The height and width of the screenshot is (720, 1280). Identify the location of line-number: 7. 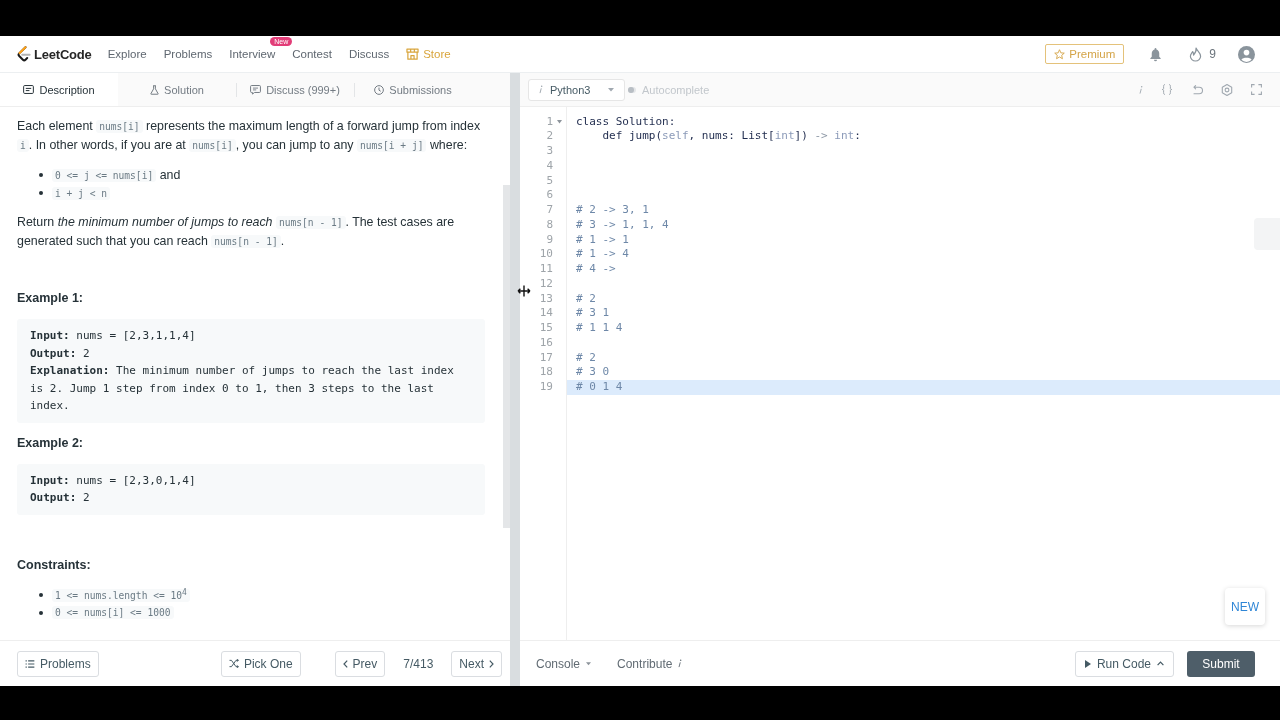
(549, 210).